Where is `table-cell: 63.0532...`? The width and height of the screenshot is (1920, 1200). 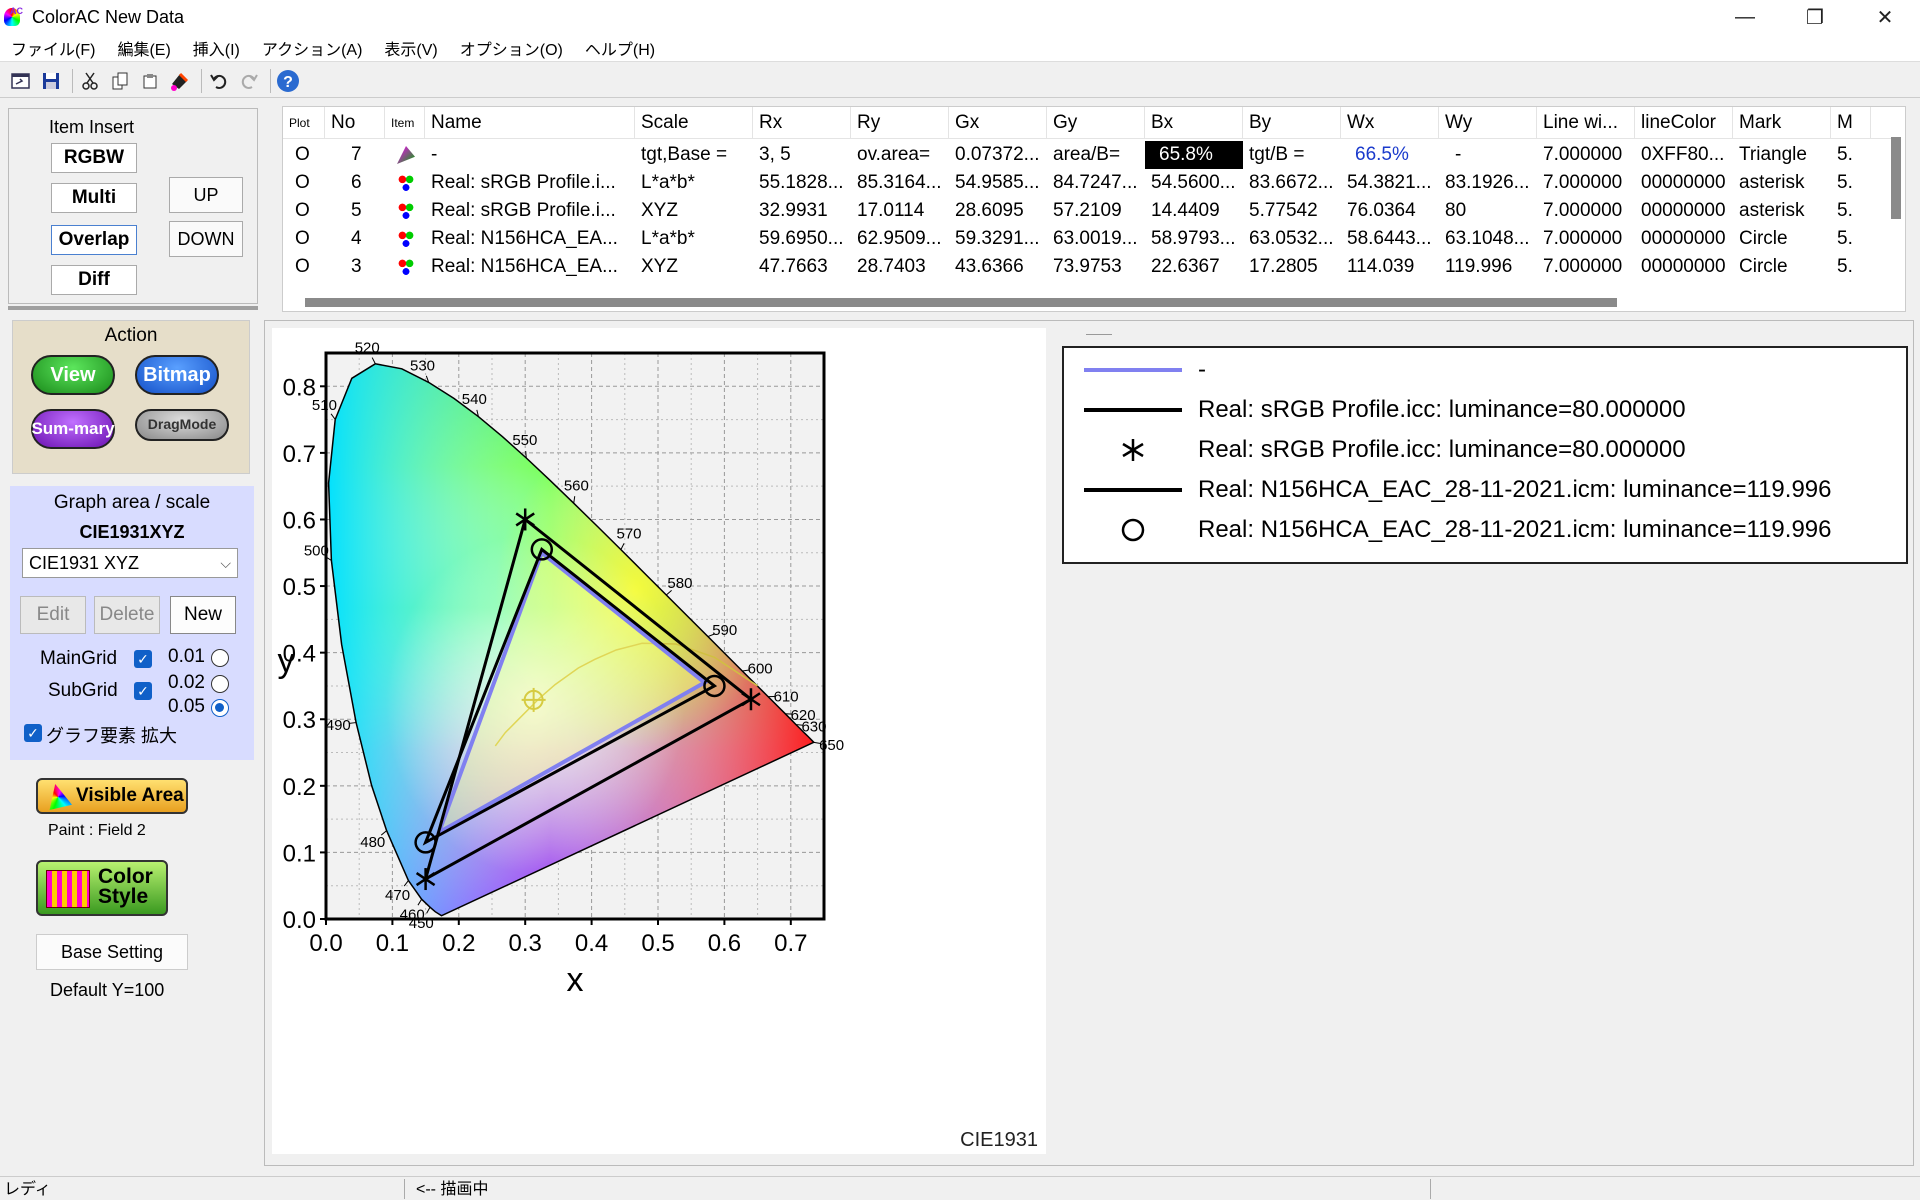
table-cell: 63.0532... is located at coordinates (1292, 239).